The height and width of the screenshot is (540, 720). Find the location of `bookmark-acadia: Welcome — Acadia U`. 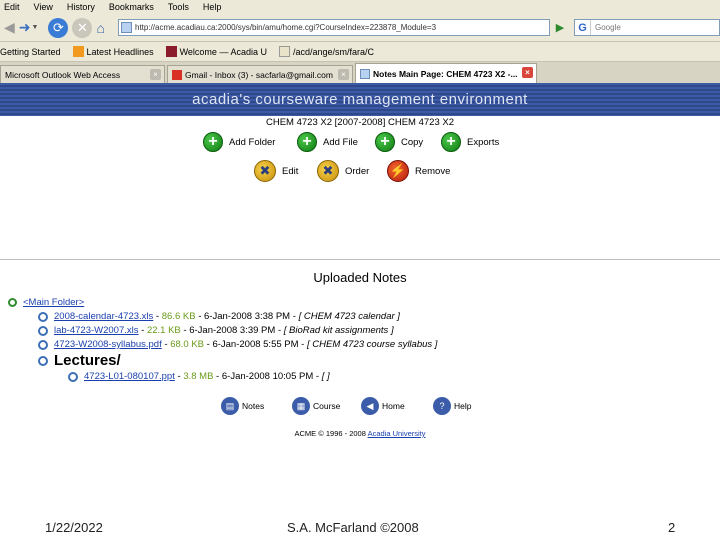

bookmark-acadia: Welcome — Acadia U is located at coordinates (216, 51).